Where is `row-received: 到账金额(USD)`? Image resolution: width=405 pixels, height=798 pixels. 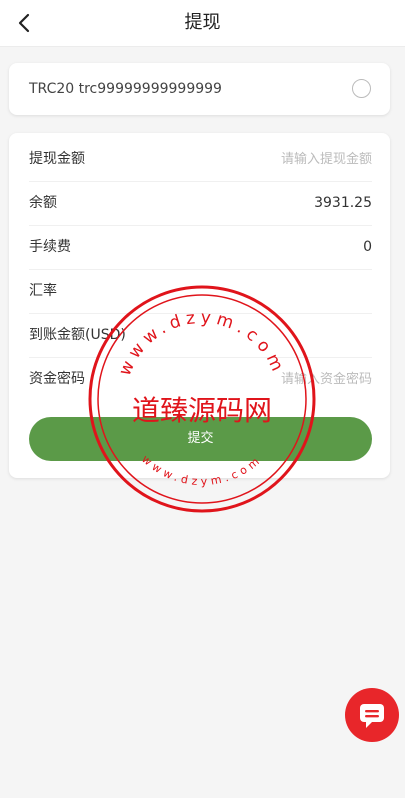
row-received: 到账金额(USD) is located at coordinates (200, 335).